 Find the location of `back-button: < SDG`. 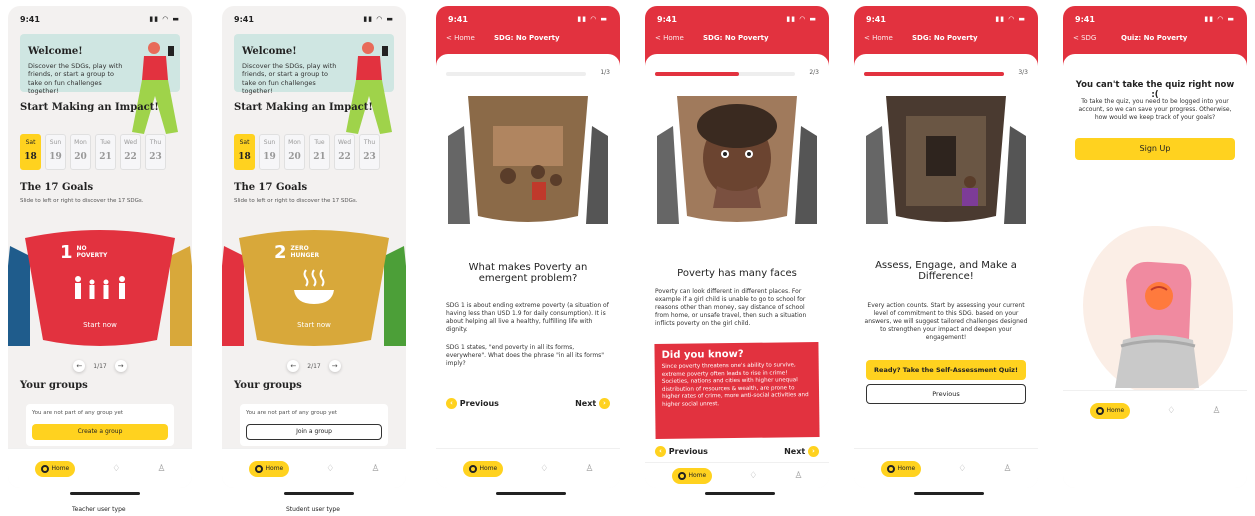

back-button: < SDG is located at coordinates (1093, 38).